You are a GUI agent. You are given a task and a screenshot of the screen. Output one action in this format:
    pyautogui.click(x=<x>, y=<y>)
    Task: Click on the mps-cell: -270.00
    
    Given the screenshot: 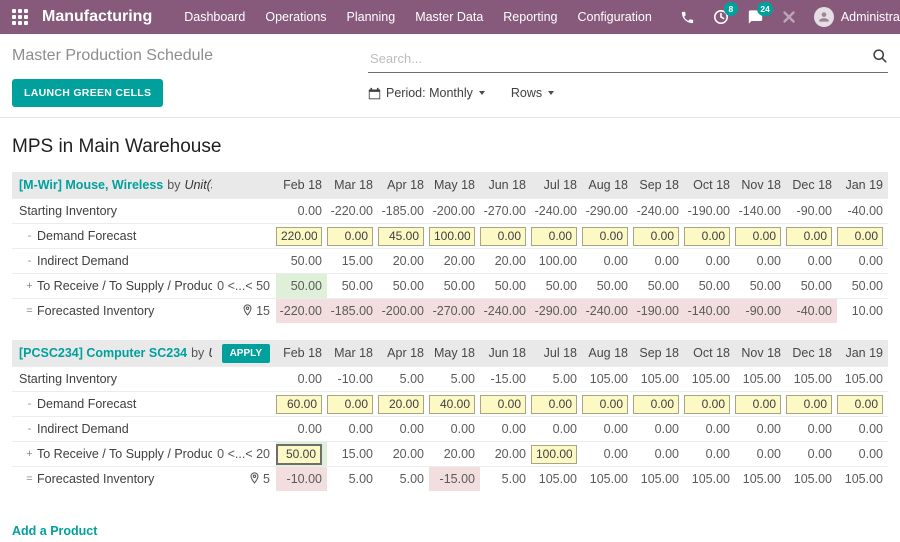 What is the action you would take?
    pyautogui.click(x=504, y=211)
    